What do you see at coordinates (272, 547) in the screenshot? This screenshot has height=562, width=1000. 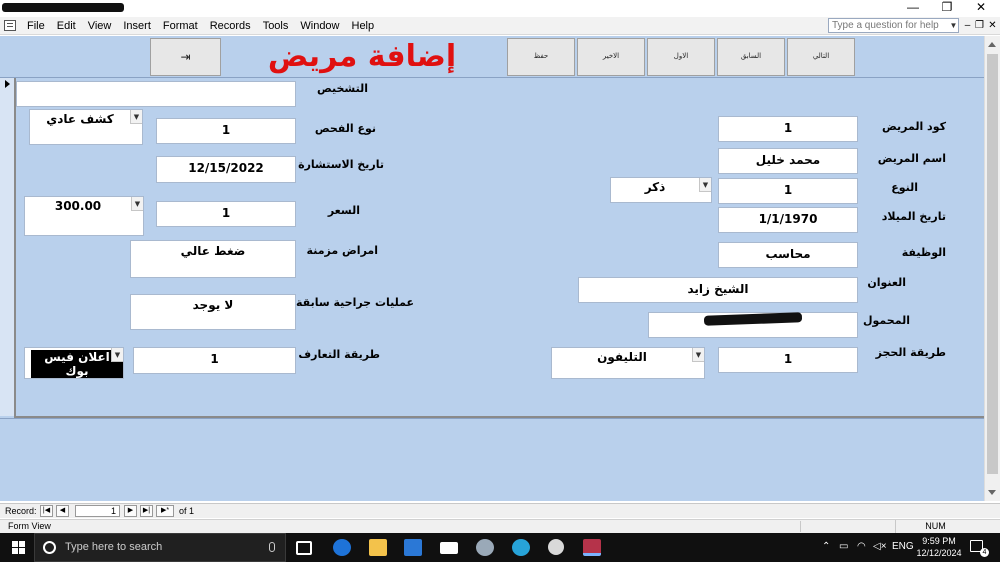 I see `microphone-icon` at bounding box center [272, 547].